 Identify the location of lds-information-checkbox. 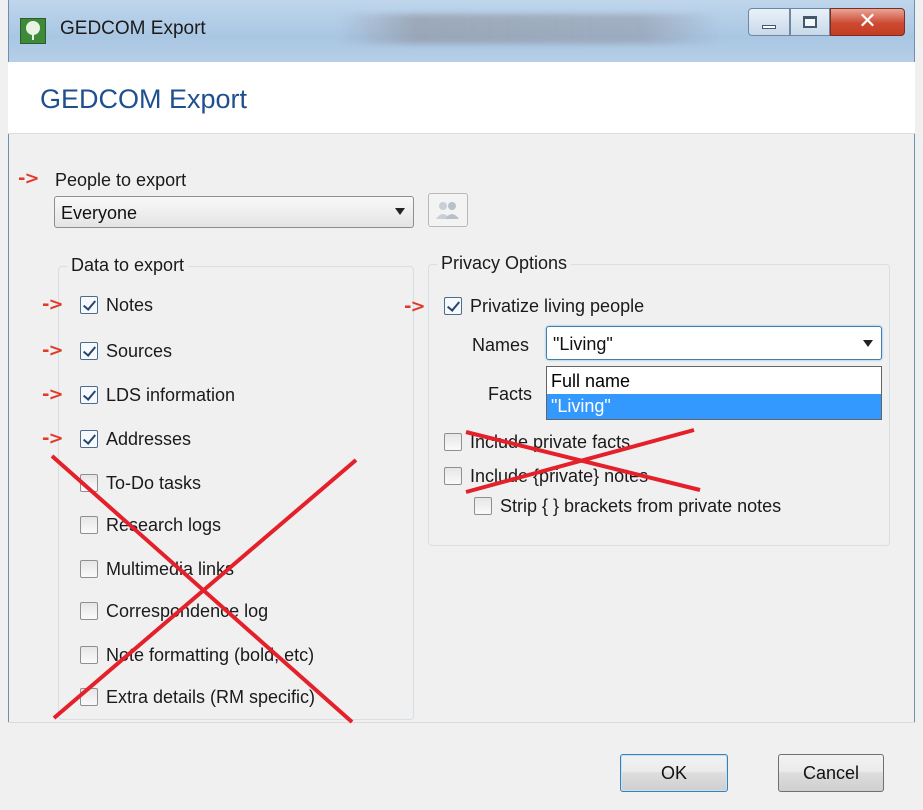
(89, 395).